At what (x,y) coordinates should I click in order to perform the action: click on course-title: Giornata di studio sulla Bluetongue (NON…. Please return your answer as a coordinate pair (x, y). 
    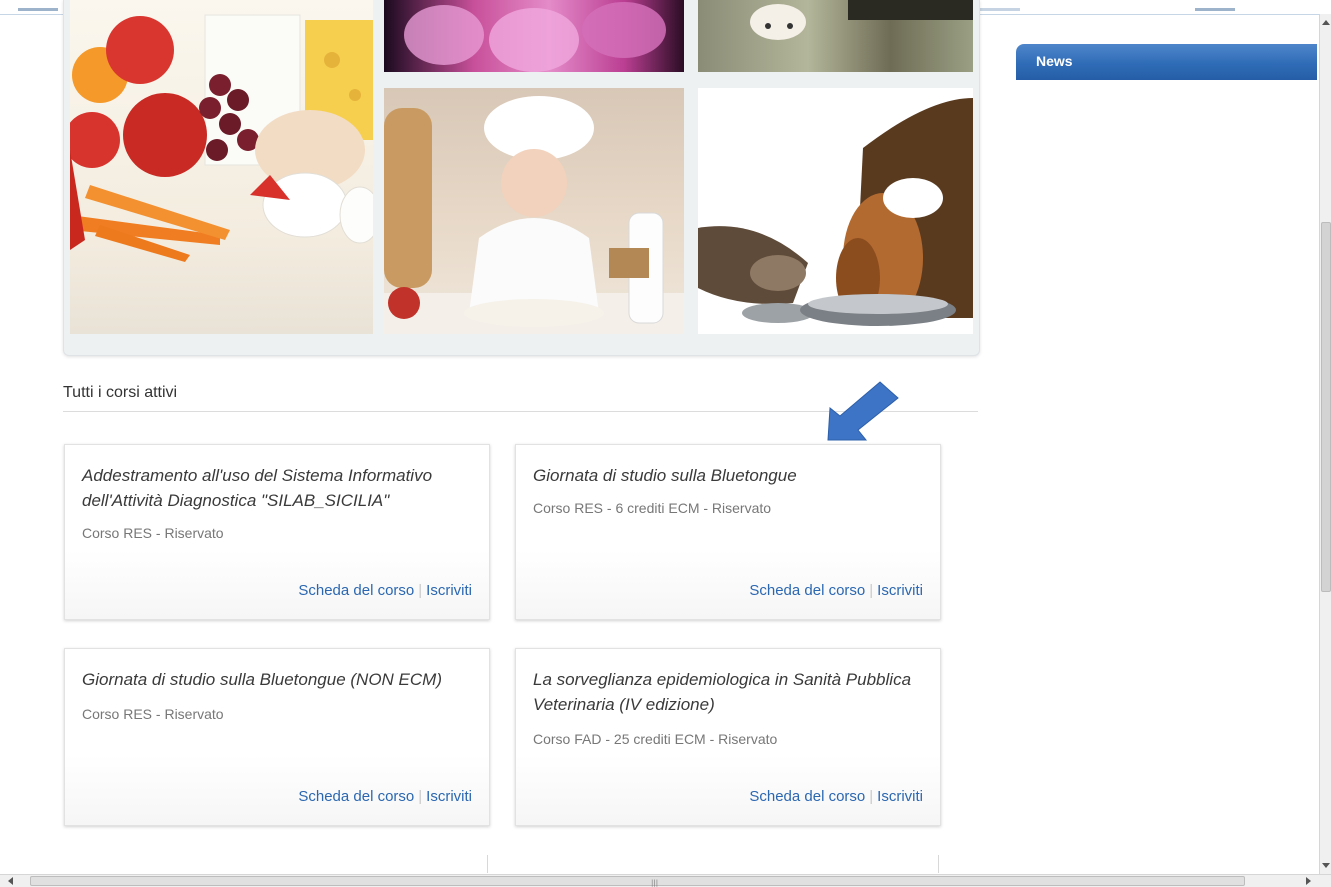
    Looking at the image, I should click on (262, 679).